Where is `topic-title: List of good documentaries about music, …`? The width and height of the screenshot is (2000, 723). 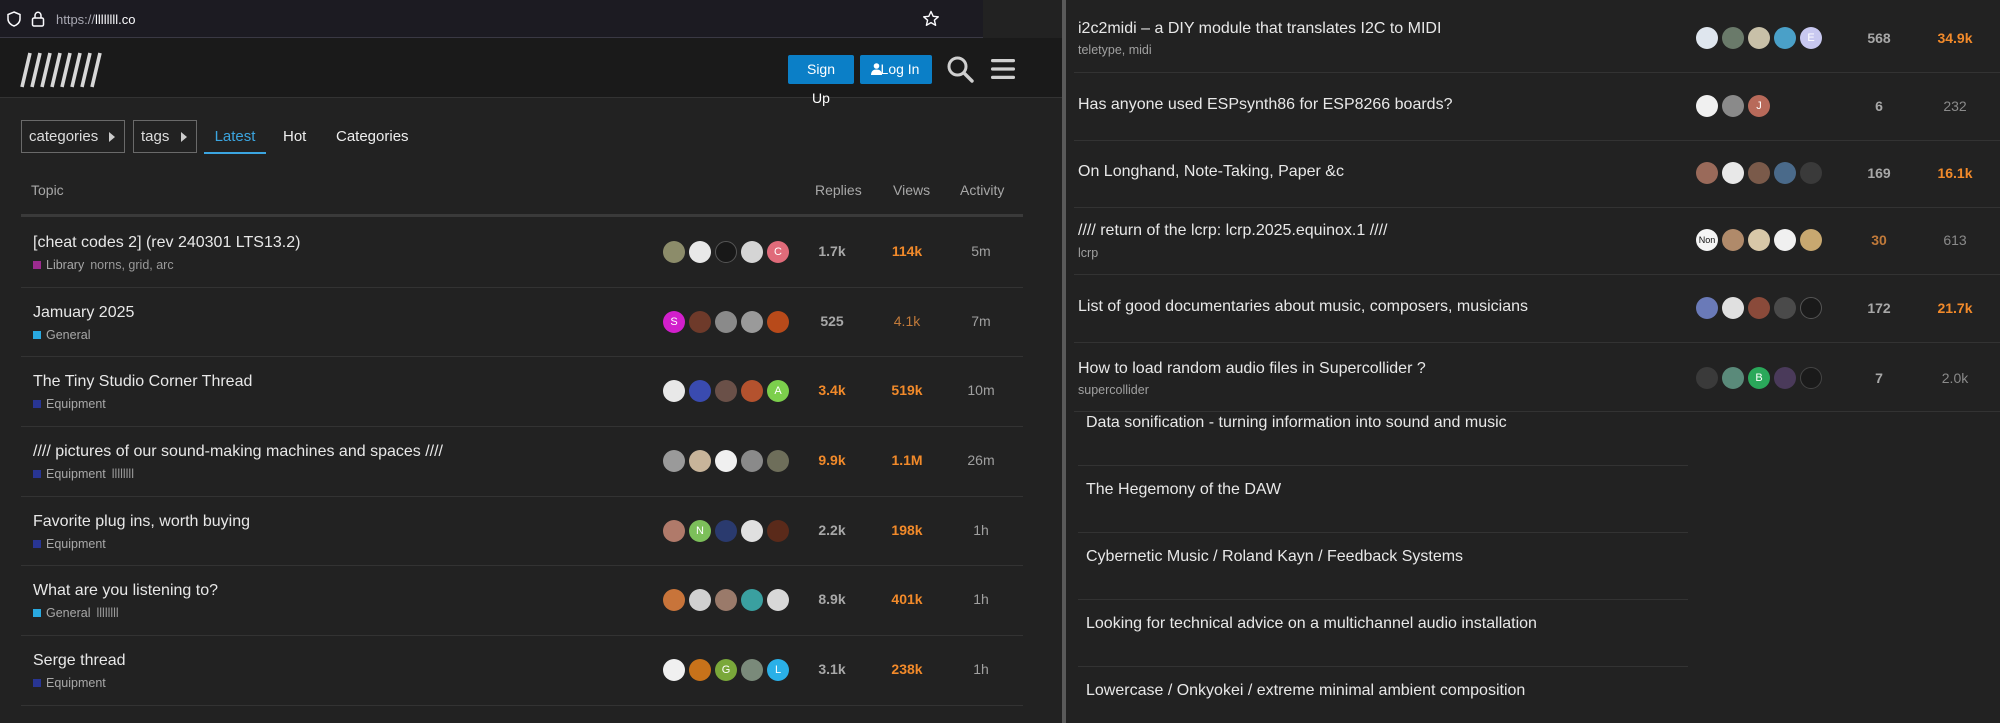 topic-title: List of good documentaries about music, … is located at coordinates (1303, 307).